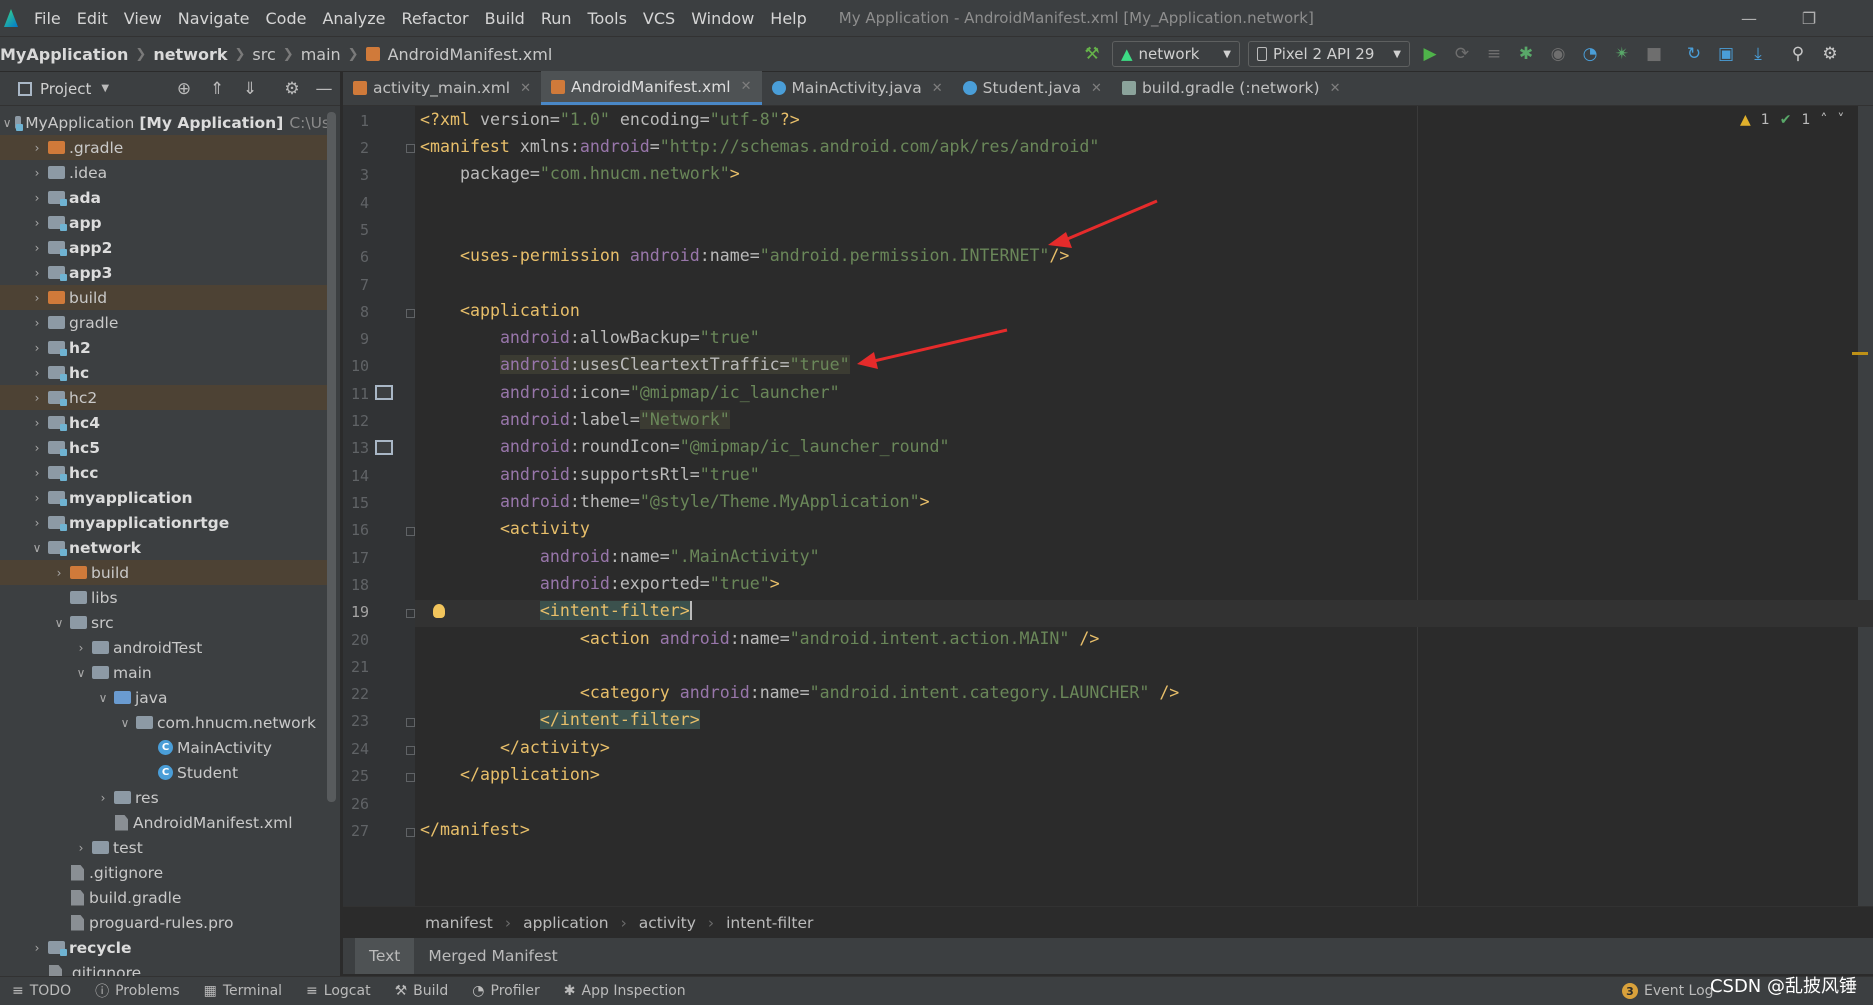 The height and width of the screenshot is (1005, 1873). Describe the element at coordinates (102, 992) in the screenshot. I see `info-icon: ⓘ` at that location.